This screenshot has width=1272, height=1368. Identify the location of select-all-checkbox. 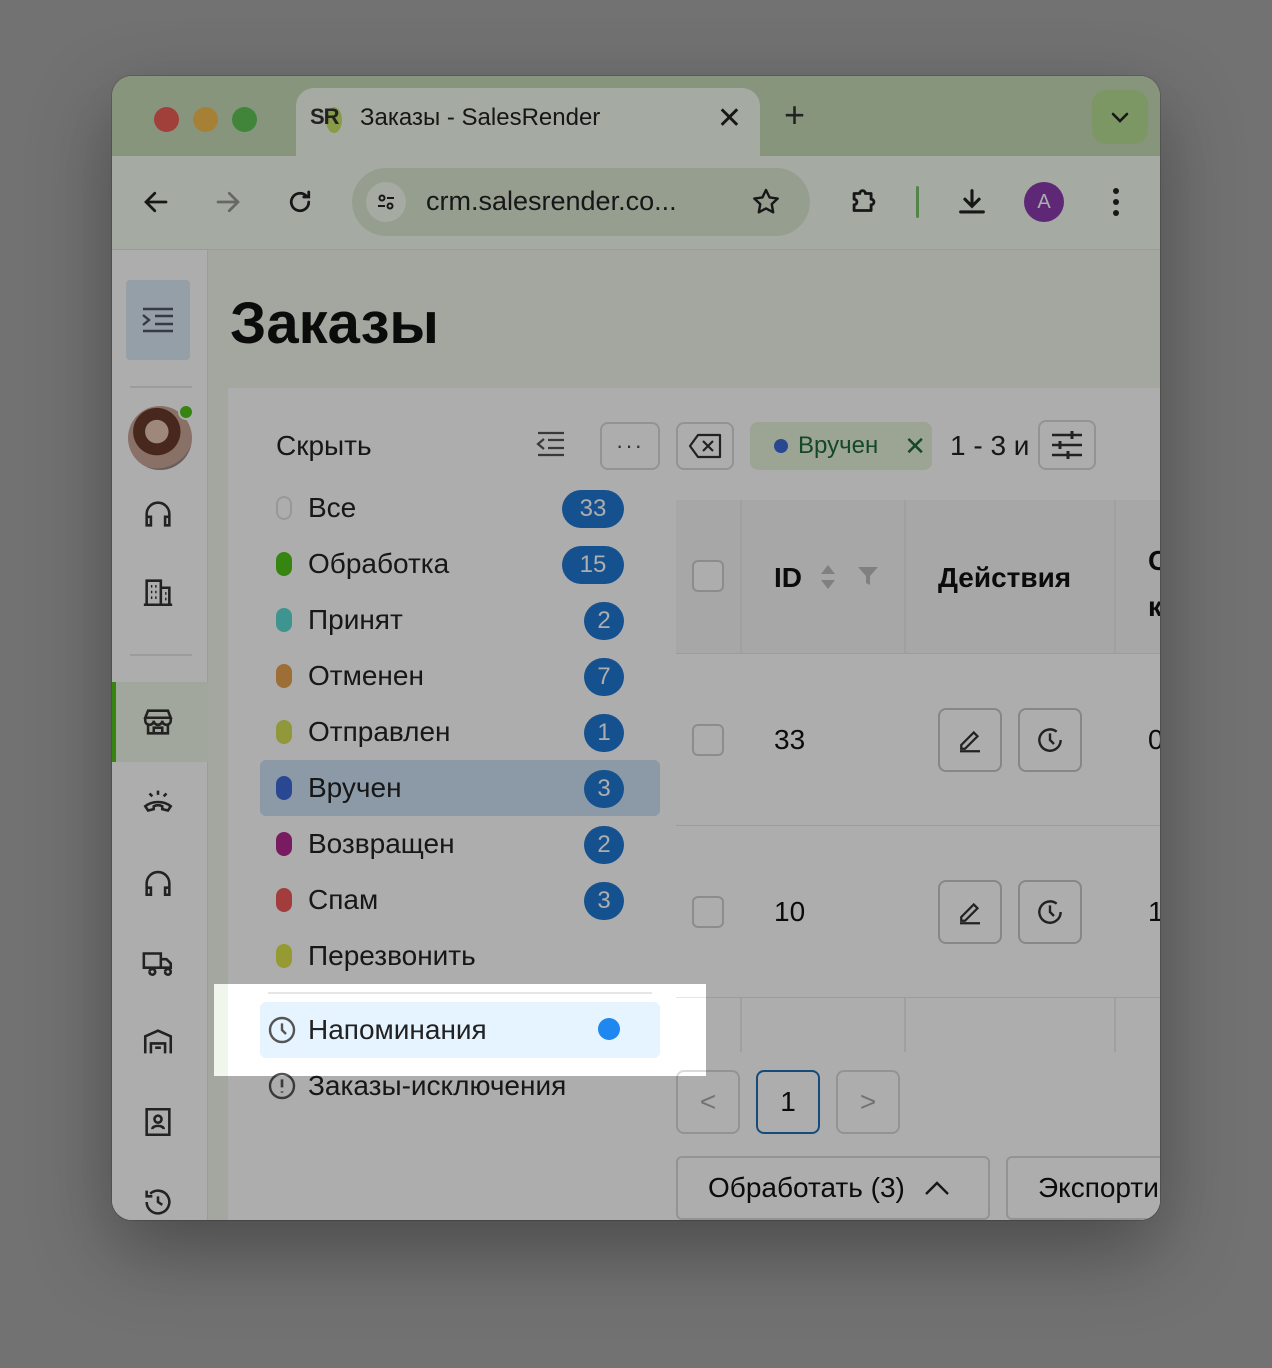
(708, 576).